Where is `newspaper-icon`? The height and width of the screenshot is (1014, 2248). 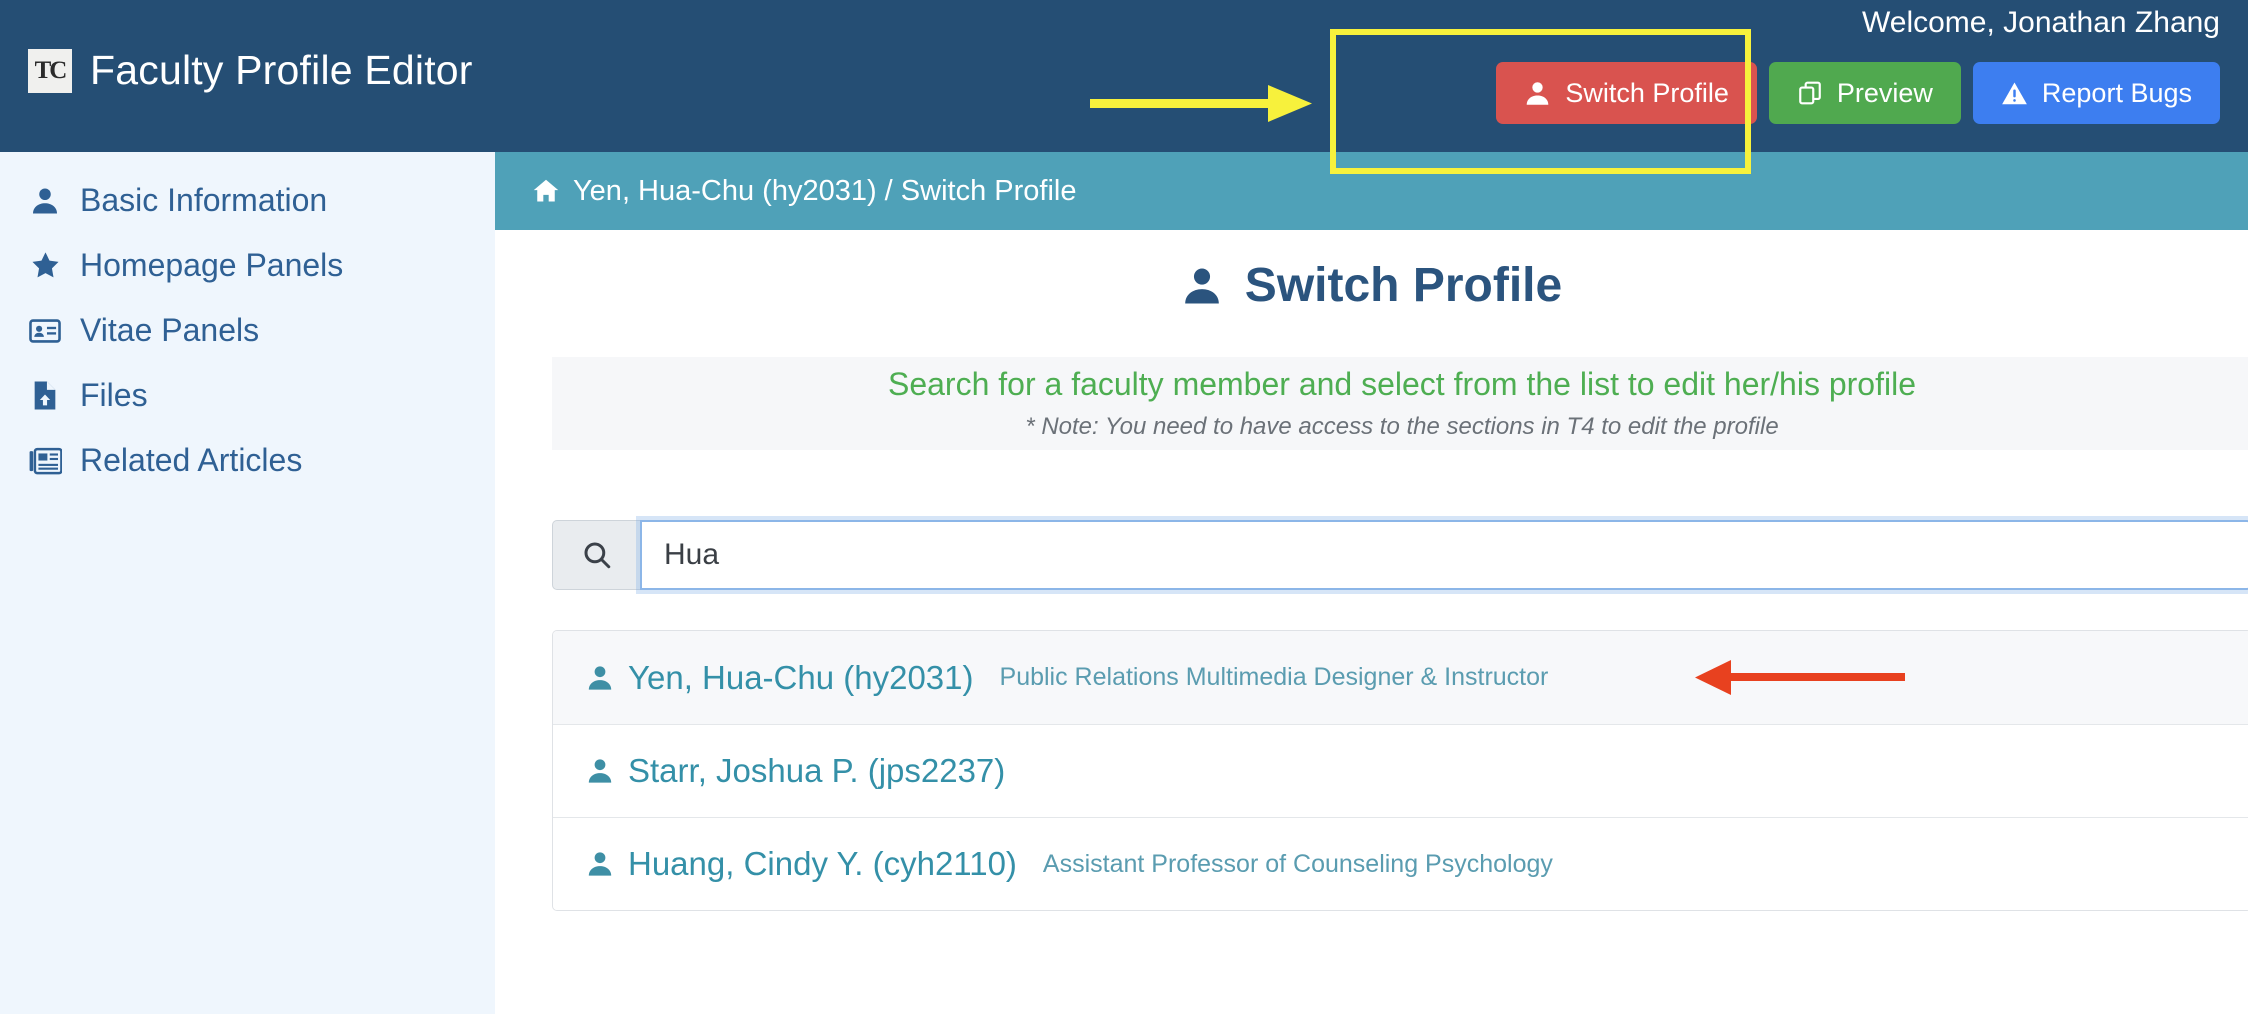
newspaper-icon is located at coordinates (45, 461).